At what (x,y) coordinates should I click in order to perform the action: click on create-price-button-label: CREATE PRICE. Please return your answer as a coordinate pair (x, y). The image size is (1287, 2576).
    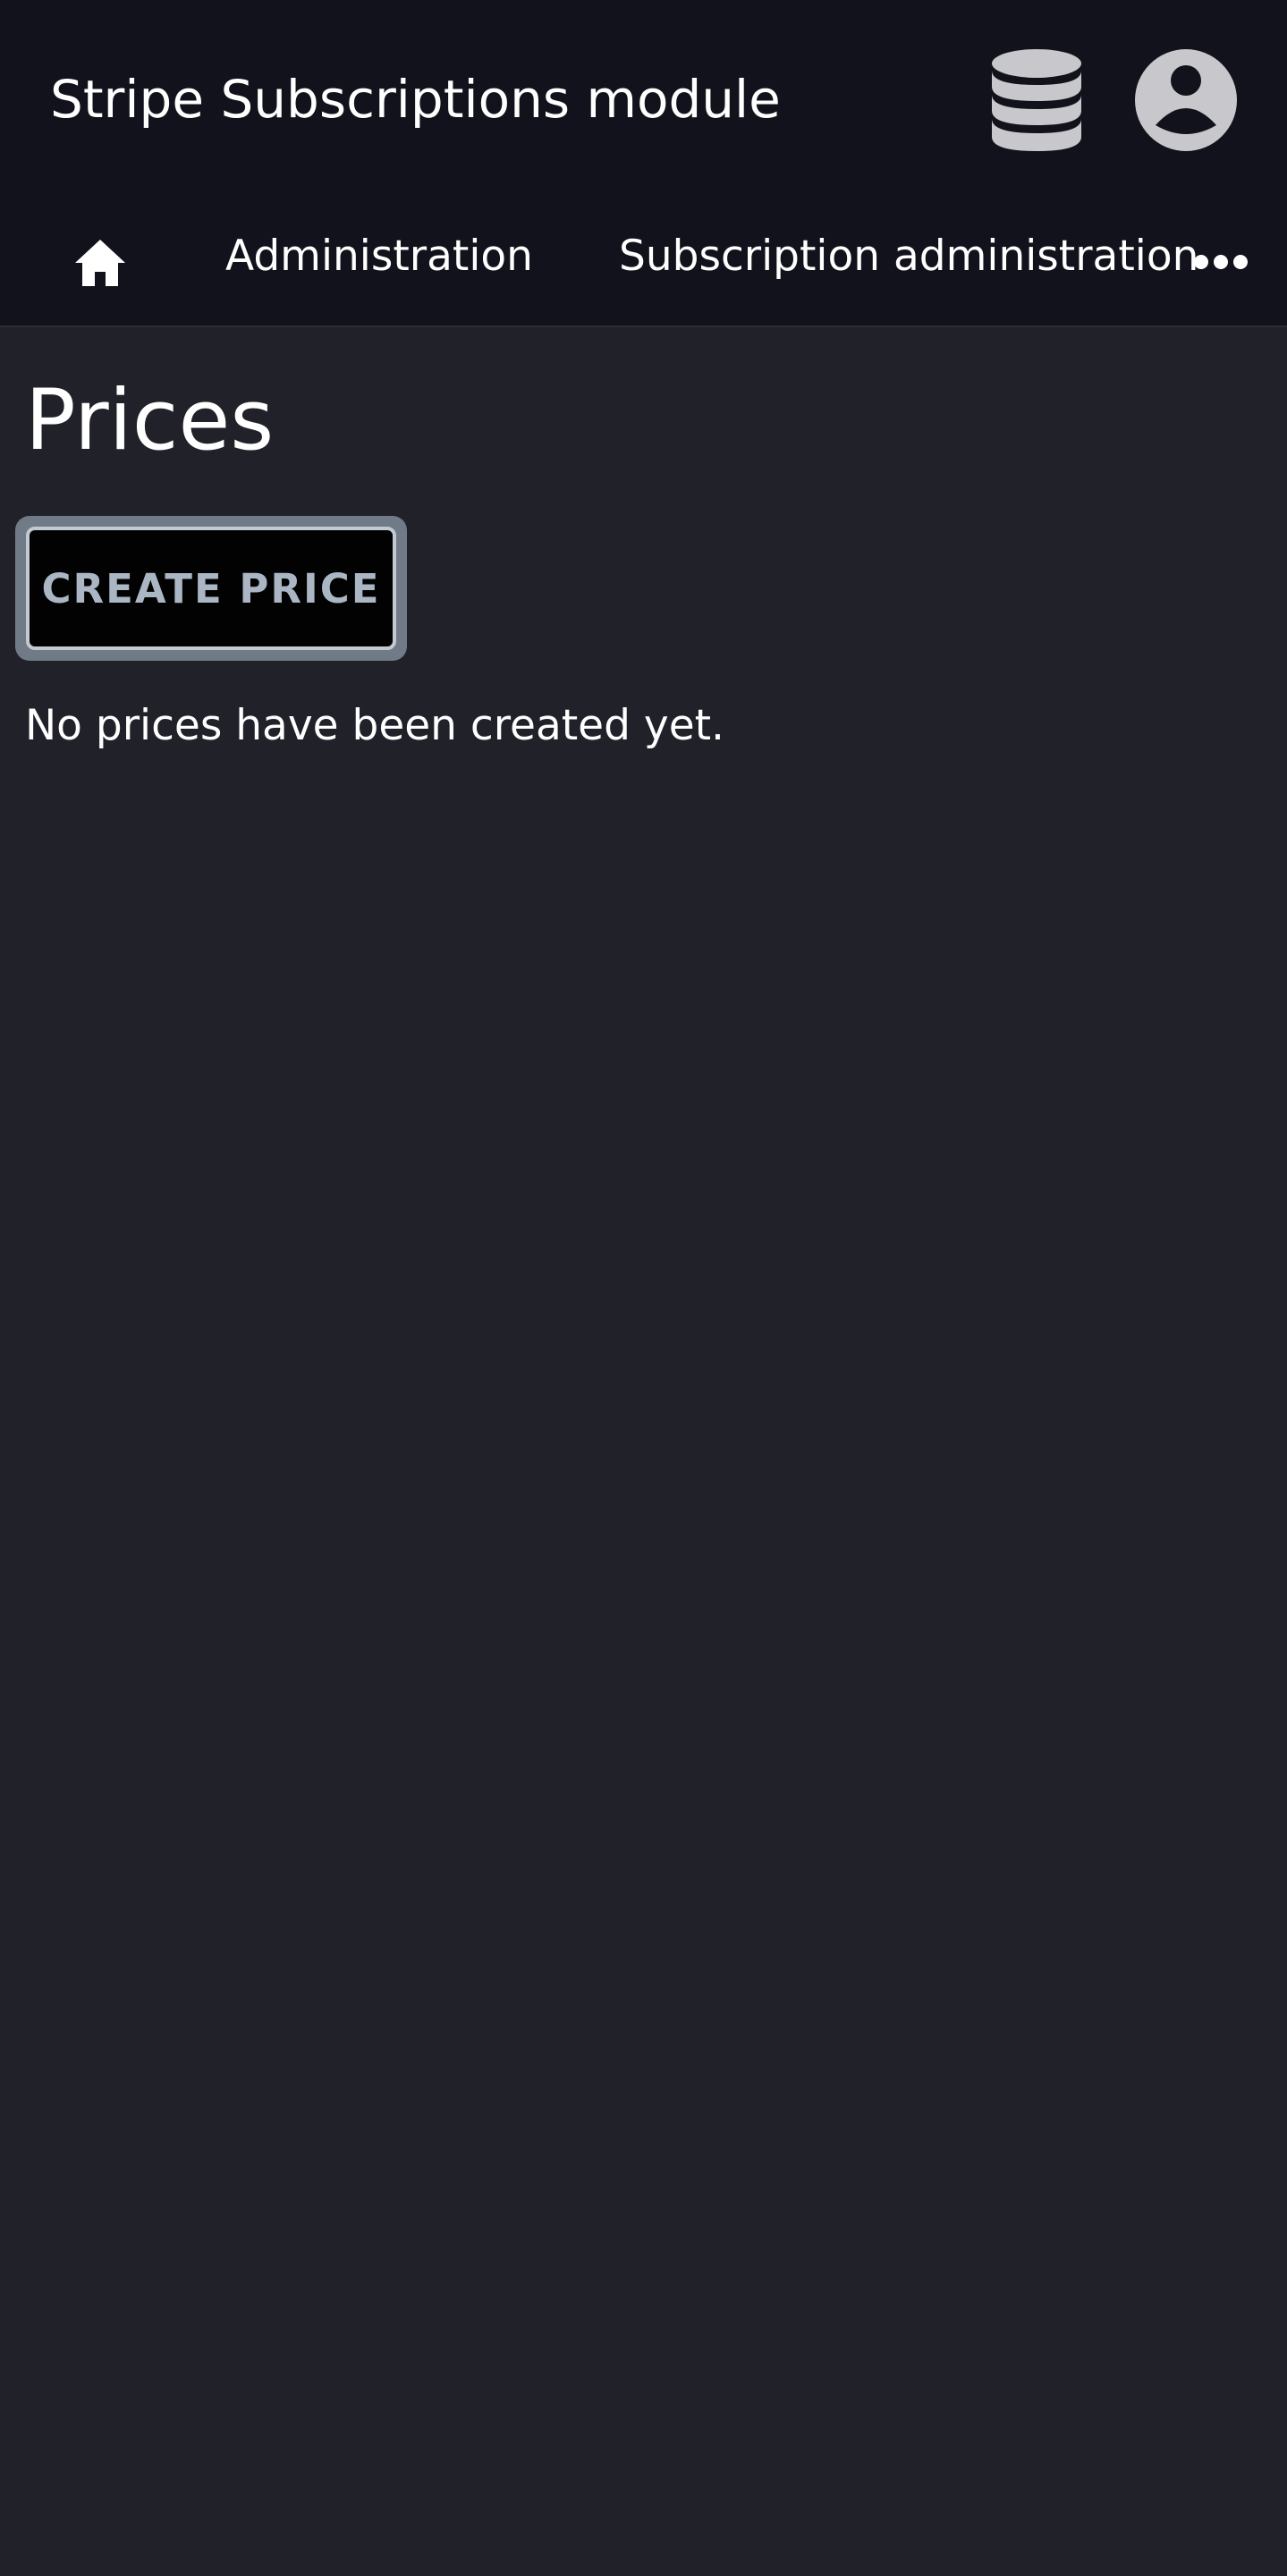
    Looking at the image, I should click on (211, 588).